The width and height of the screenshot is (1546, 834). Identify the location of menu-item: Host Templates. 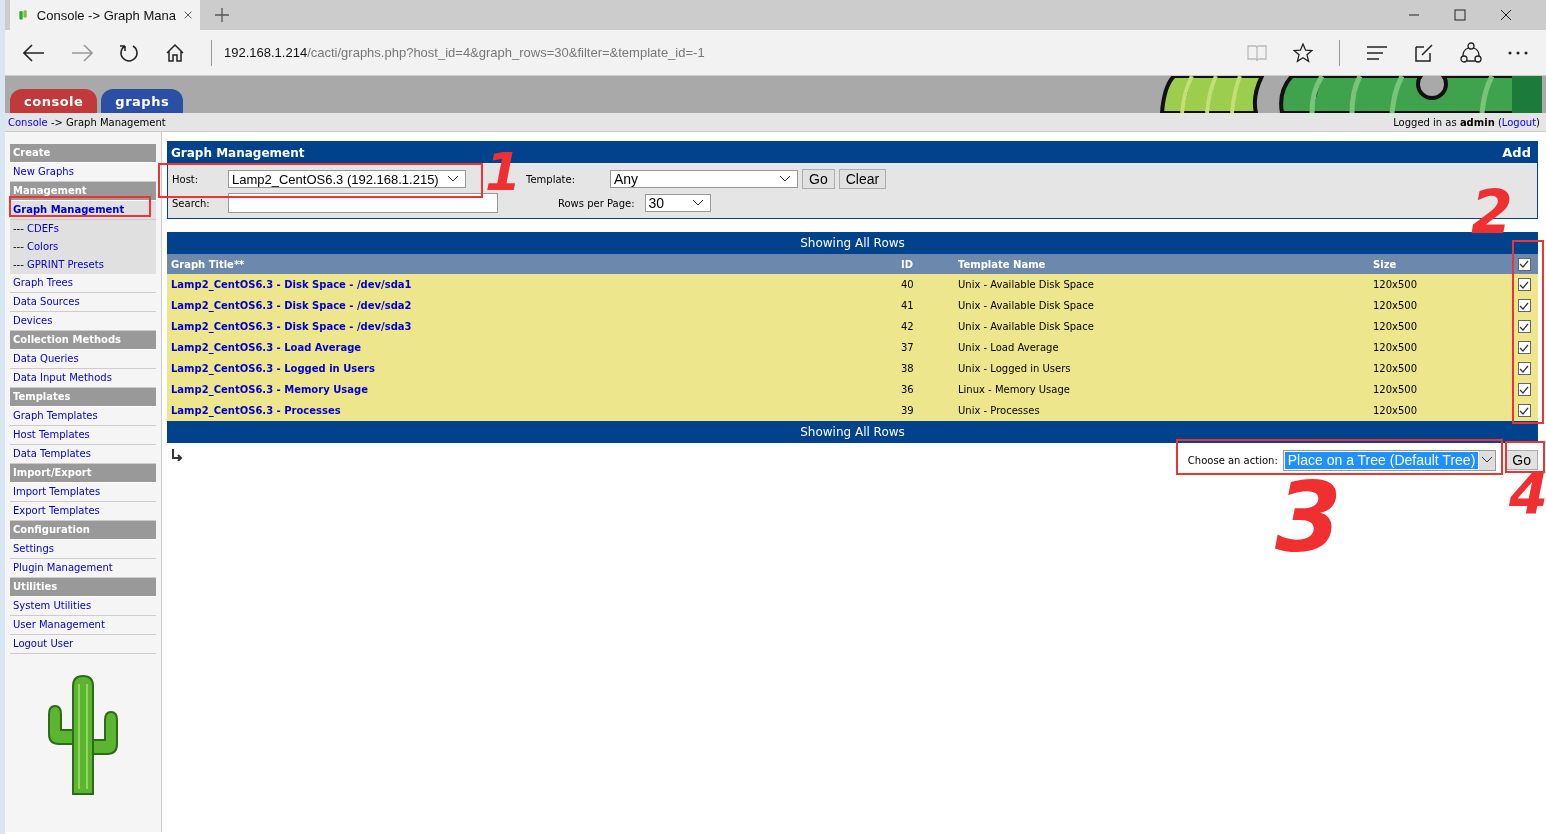
(83, 435).